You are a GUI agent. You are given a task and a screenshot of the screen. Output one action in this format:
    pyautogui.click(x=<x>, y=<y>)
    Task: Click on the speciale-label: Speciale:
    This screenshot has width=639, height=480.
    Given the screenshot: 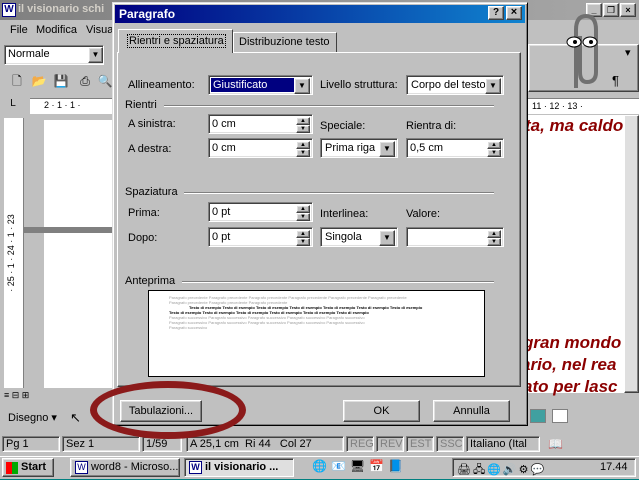 What is the action you would take?
    pyautogui.click(x=343, y=126)
    